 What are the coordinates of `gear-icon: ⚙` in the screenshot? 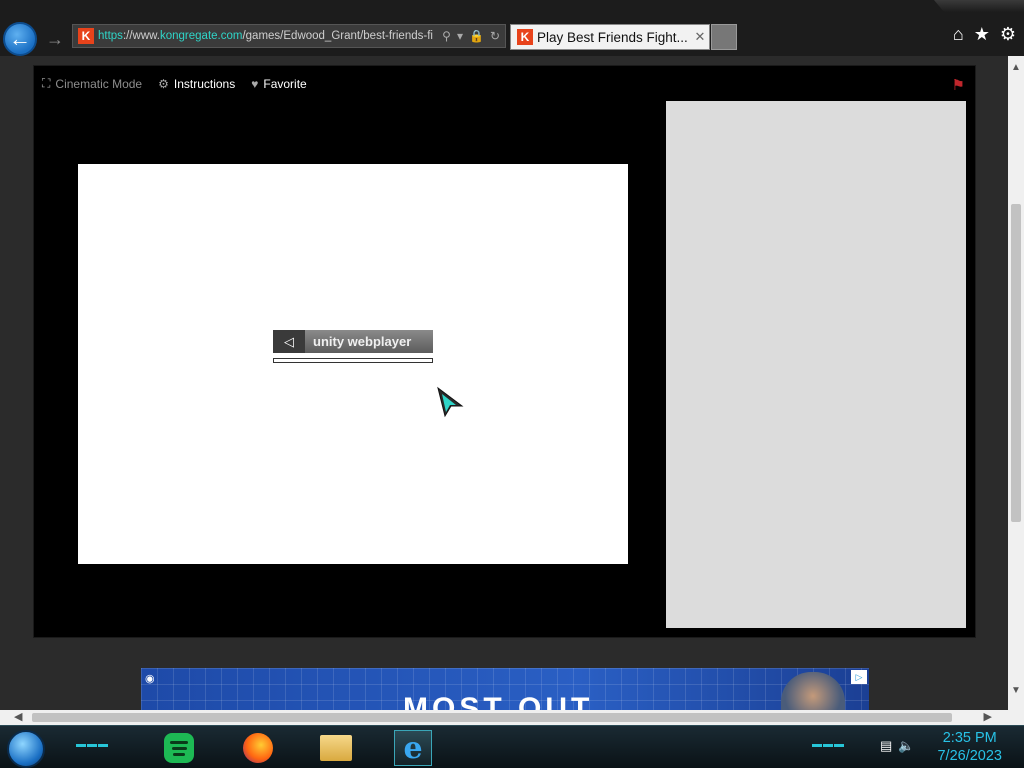 It's located at (1008, 34).